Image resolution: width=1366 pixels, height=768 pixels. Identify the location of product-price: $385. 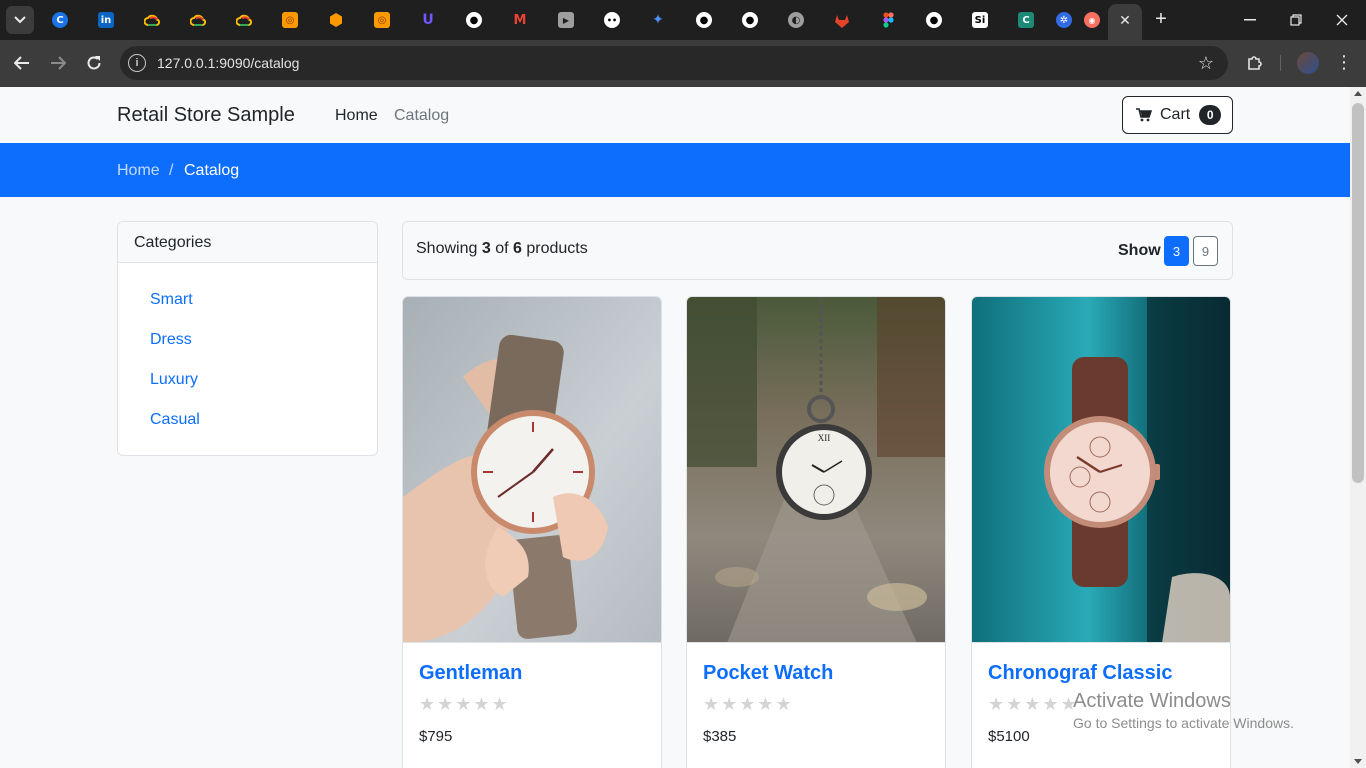
(720, 736).